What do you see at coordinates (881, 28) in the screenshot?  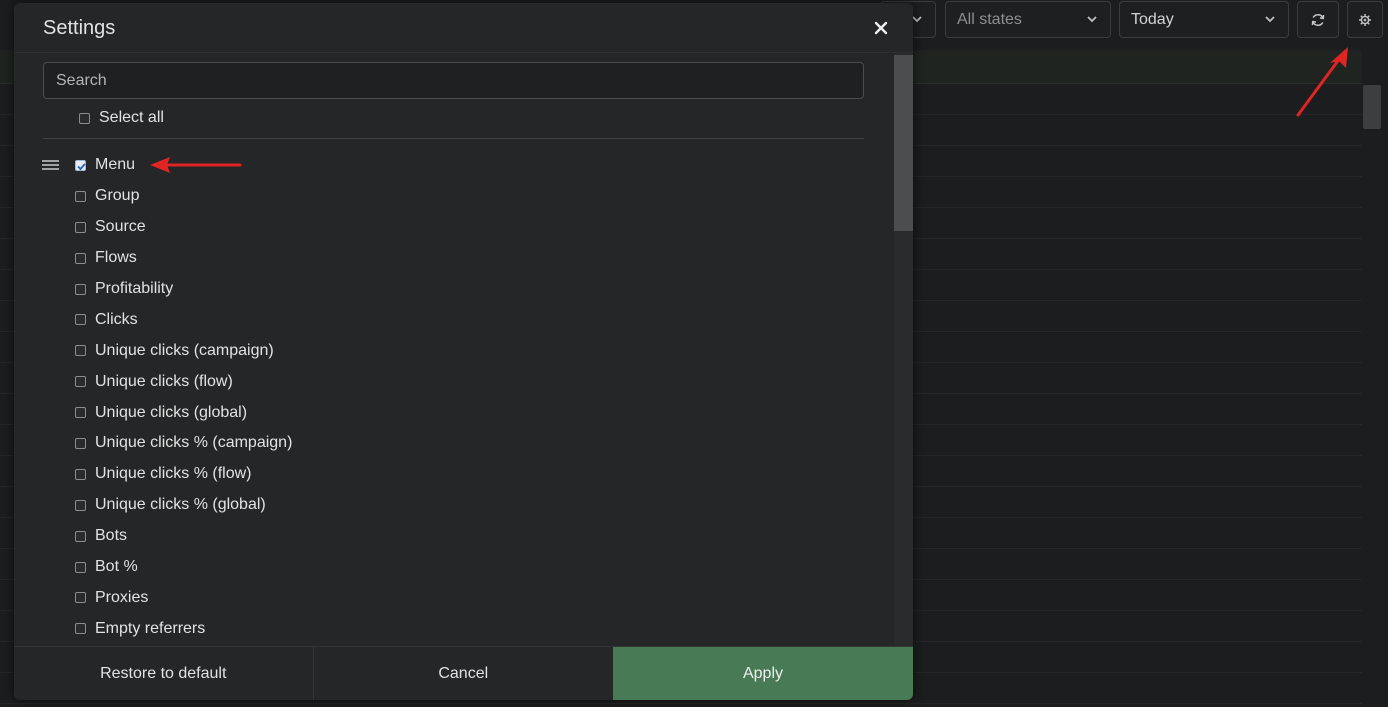 I see `close-icon` at bounding box center [881, 28].